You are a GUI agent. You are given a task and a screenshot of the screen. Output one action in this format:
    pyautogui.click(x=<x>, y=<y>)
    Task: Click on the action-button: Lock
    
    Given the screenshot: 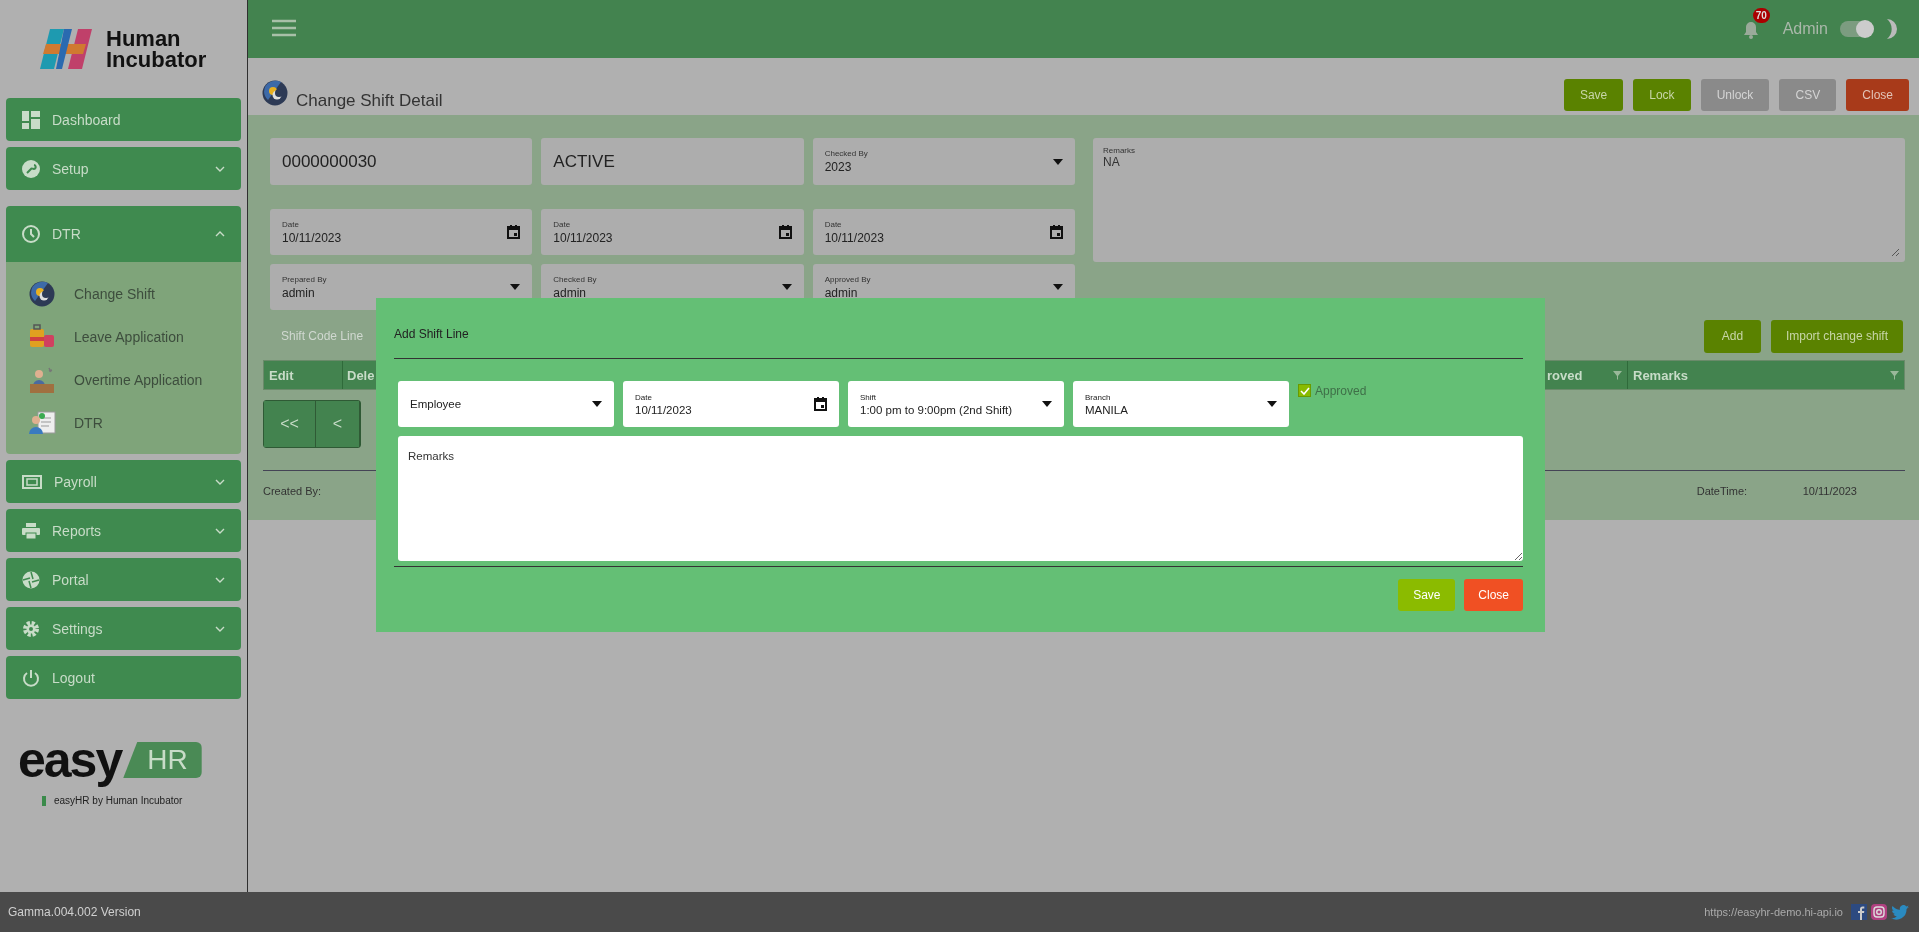 What is the action you would take?
    pyautogui.click(x=1662, y=94)
    